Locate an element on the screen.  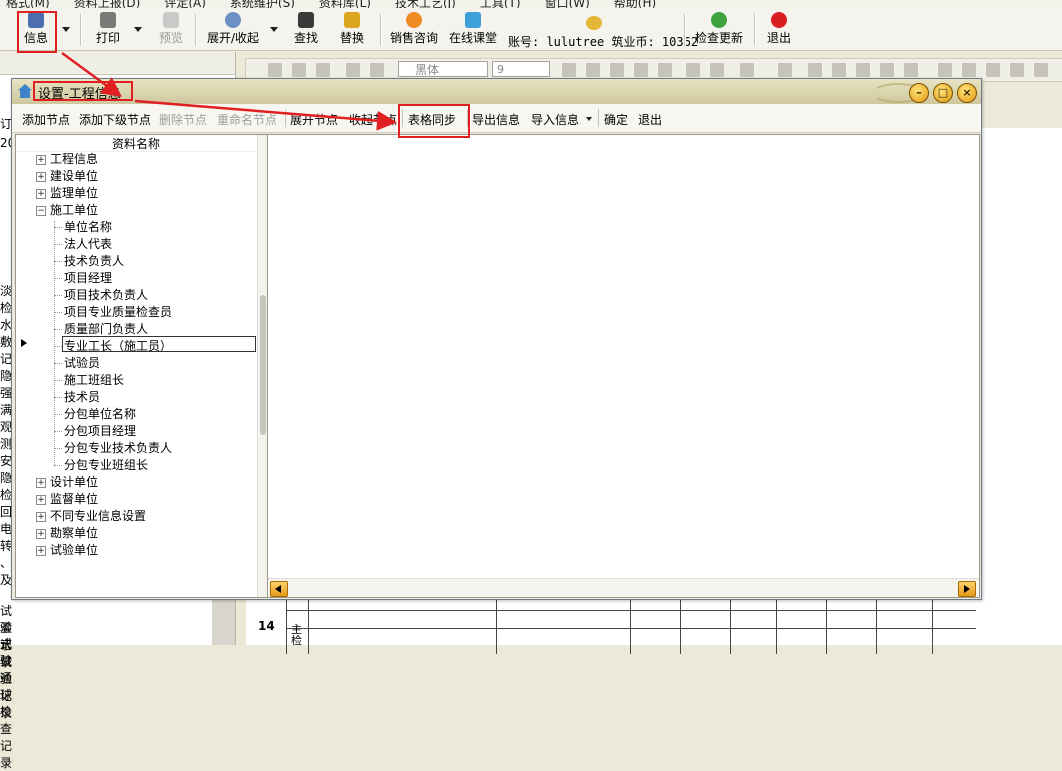
fraction-icon is located at coordinates (785, 70).